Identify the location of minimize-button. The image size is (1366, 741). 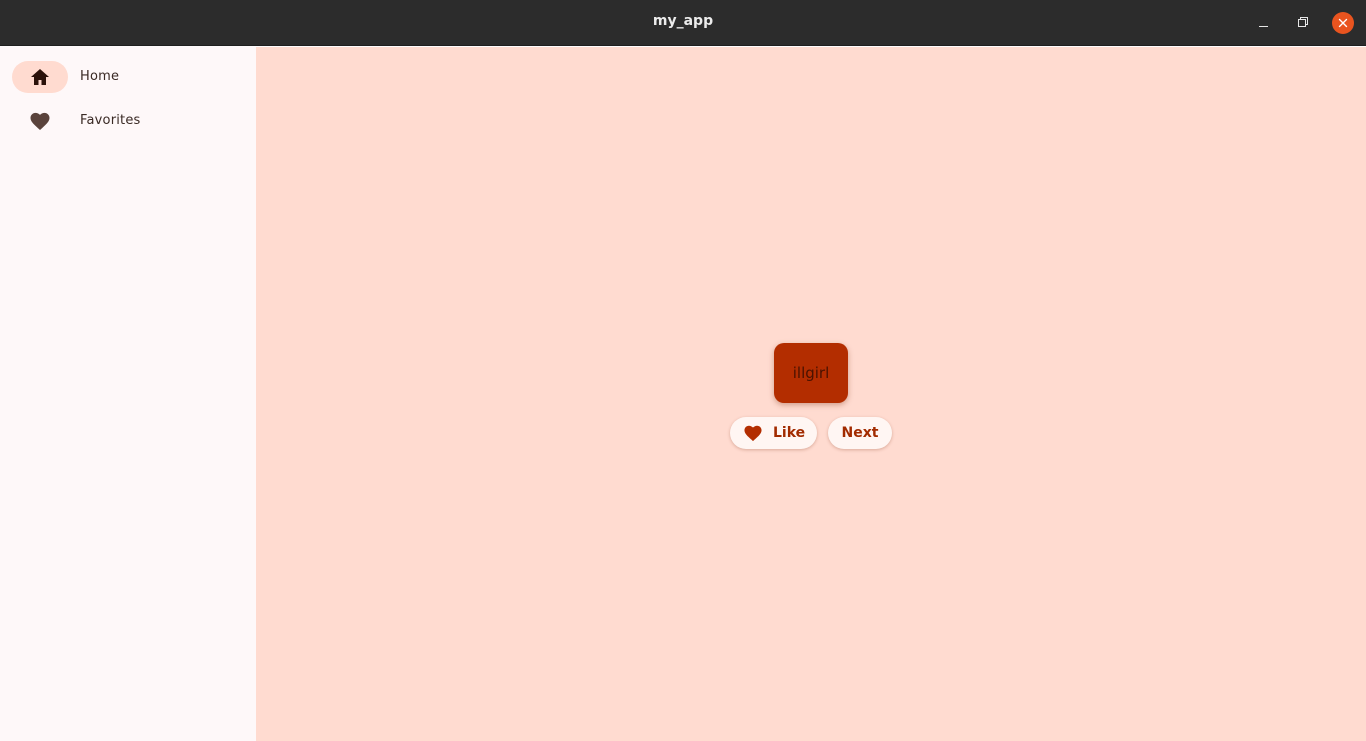
(1263, 23).